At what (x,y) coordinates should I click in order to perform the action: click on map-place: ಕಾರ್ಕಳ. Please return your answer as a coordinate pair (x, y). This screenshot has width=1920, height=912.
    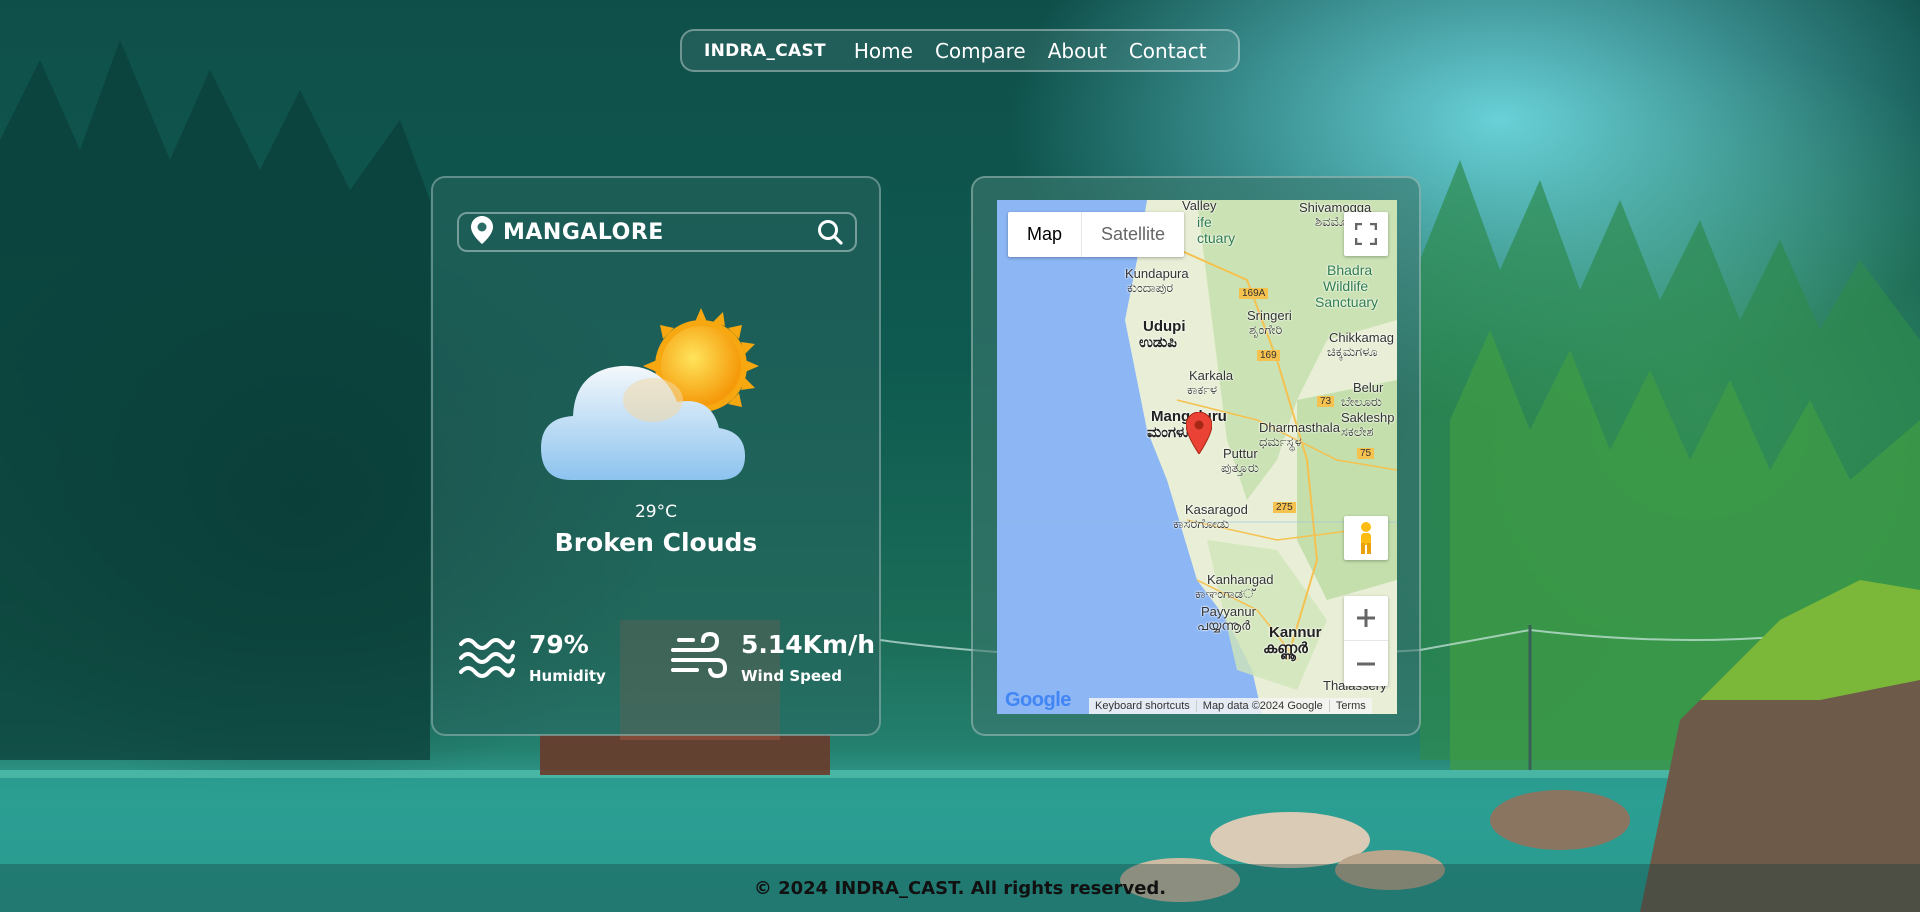
    Looking at the image, I should click on (1202, 389).